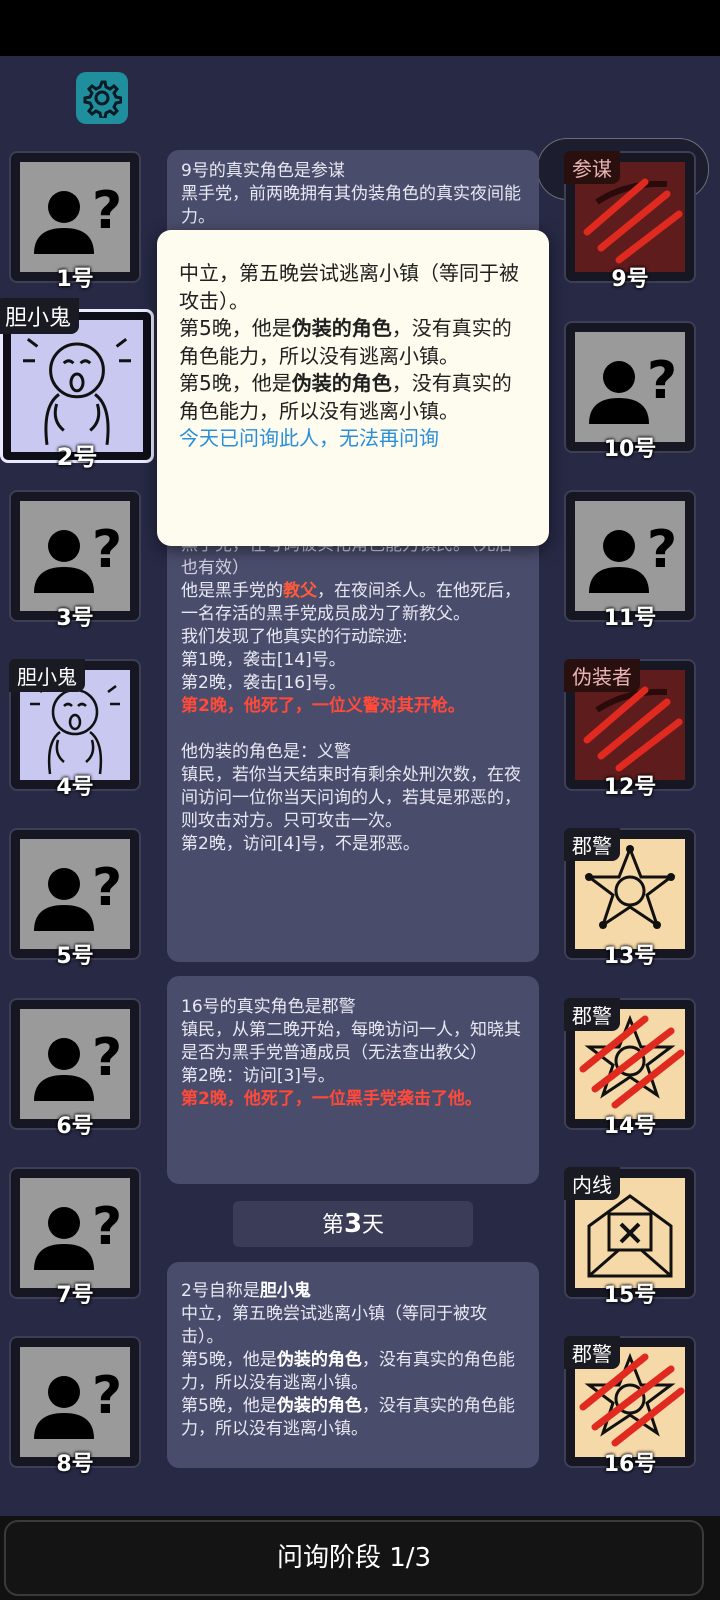 The image size is (720, 1600). I want to click on player-number: 1号, so click(75, 279).